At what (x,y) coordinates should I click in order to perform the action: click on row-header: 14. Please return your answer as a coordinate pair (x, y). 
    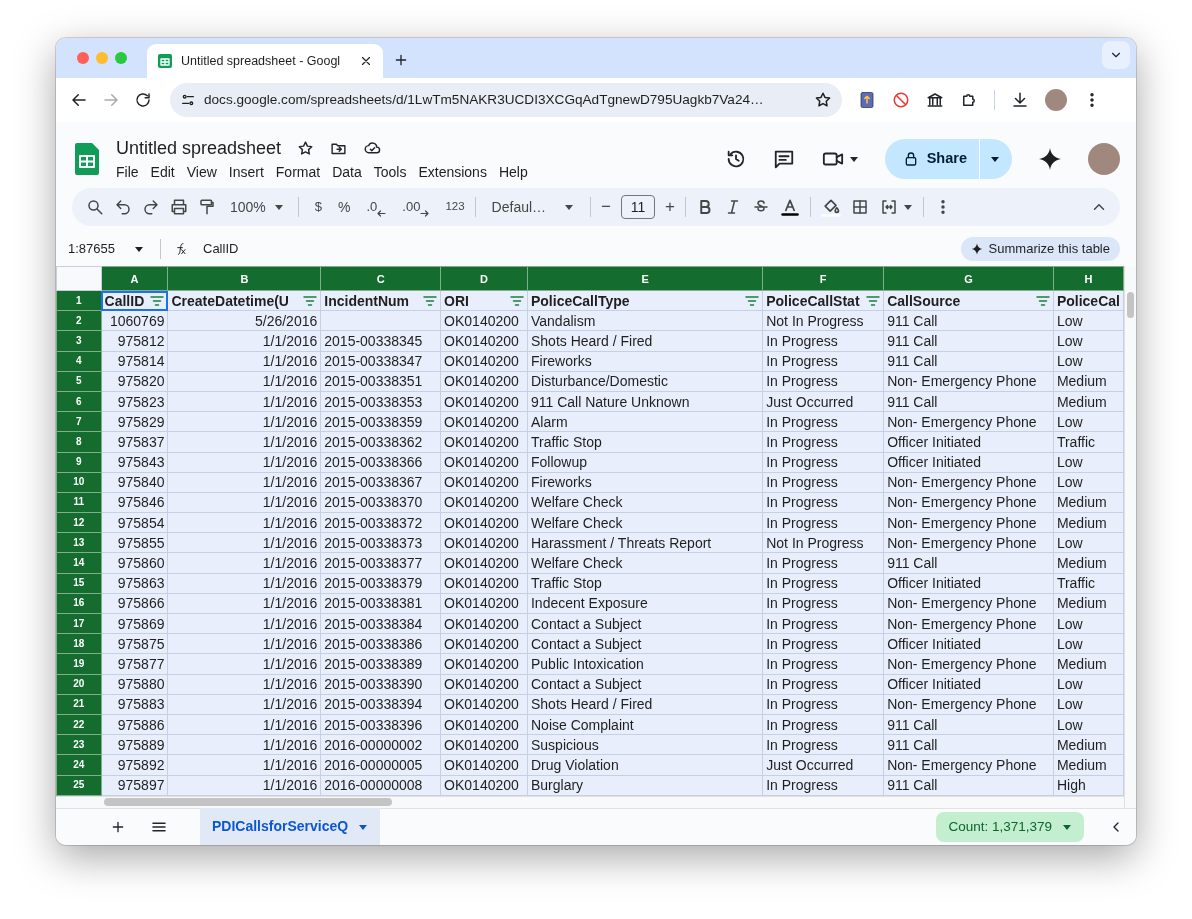
    Looking at the image, I should click on (79, 563).